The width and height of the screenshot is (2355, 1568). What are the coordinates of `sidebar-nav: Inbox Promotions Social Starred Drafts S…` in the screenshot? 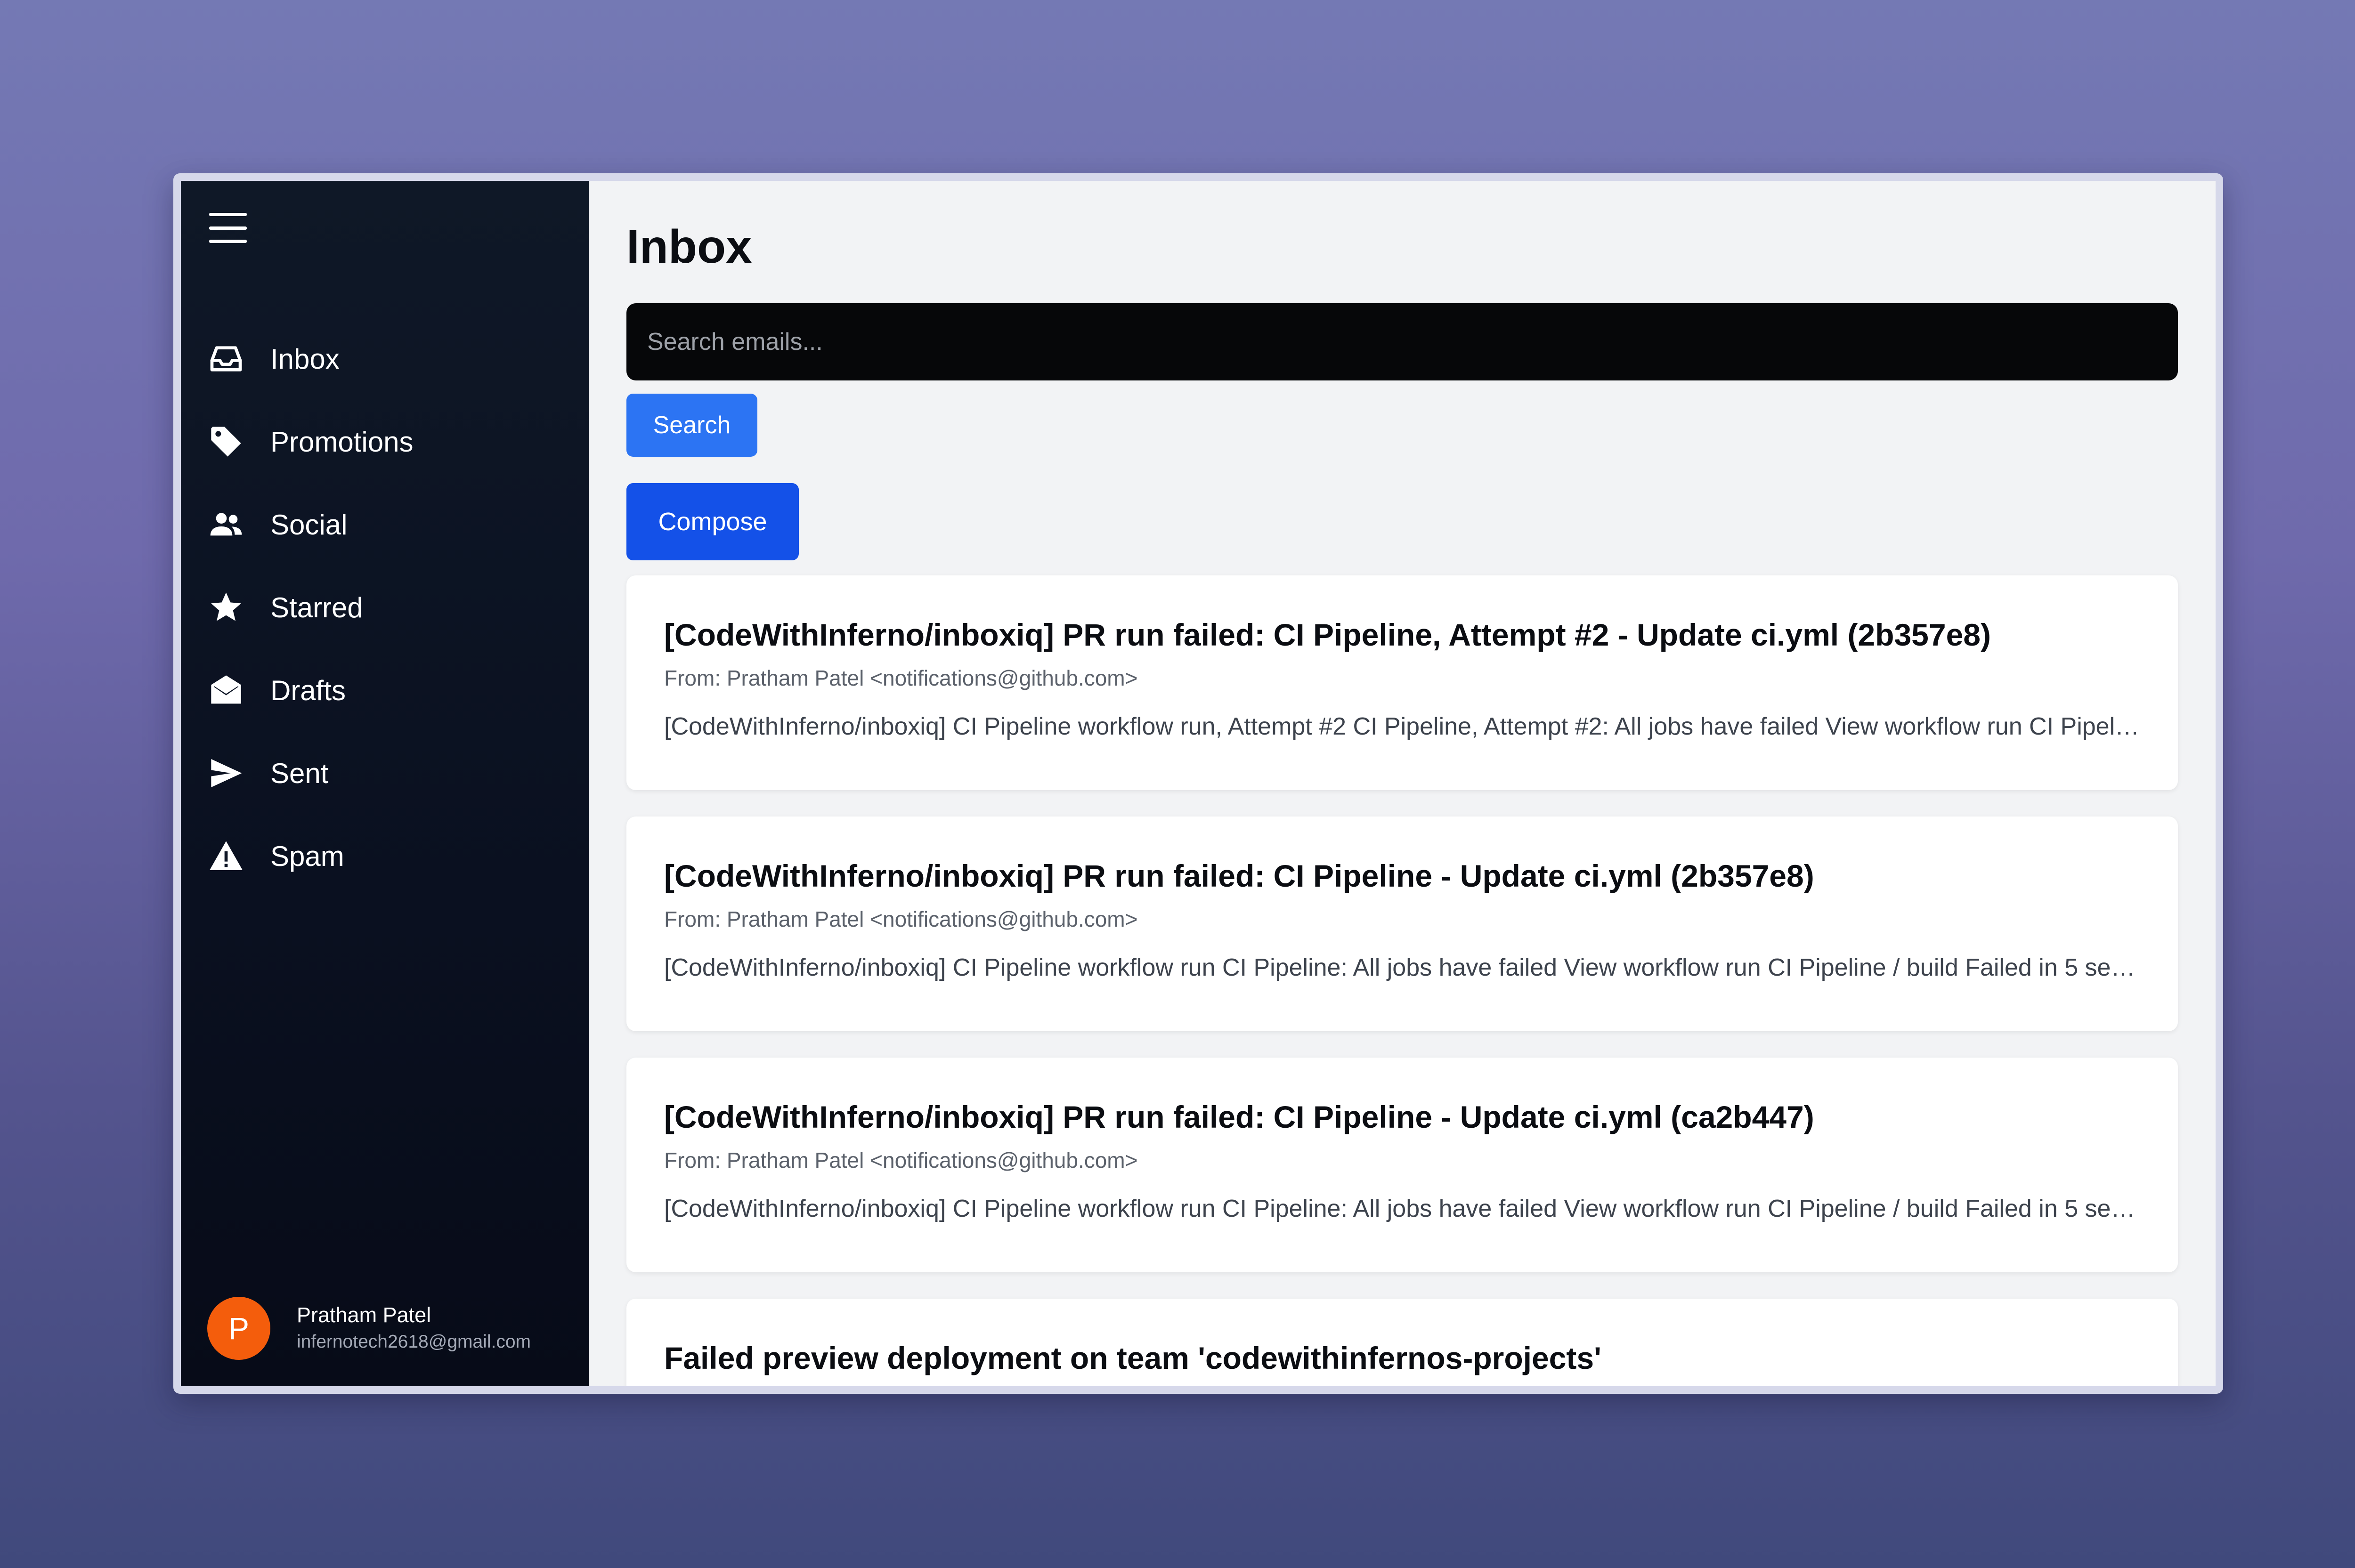 It's located at (385, 607).